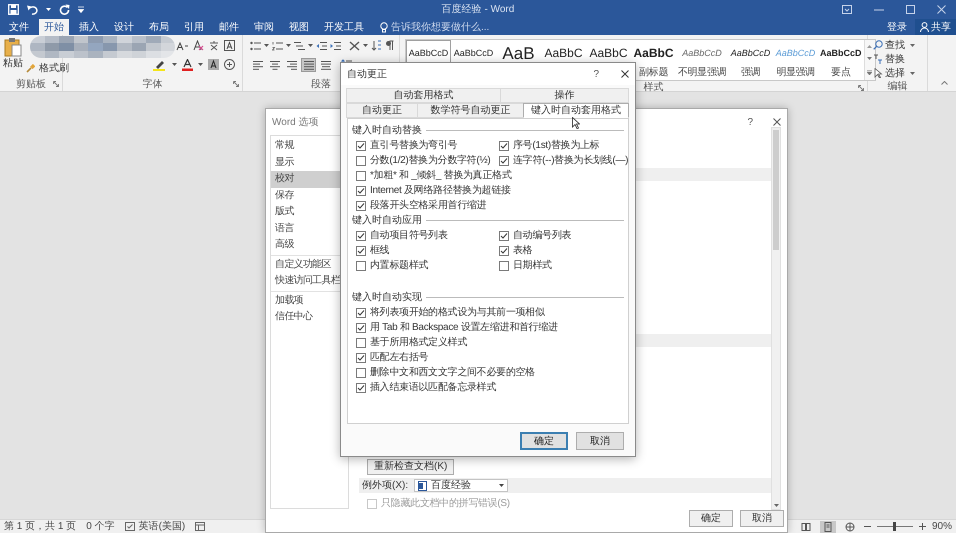 This screenshot has width=956, height=533. What do you see at coordinates (89, 27) in the screenshot?
I see `ribbon-tab: 插入` at bounding box center [89, 27].